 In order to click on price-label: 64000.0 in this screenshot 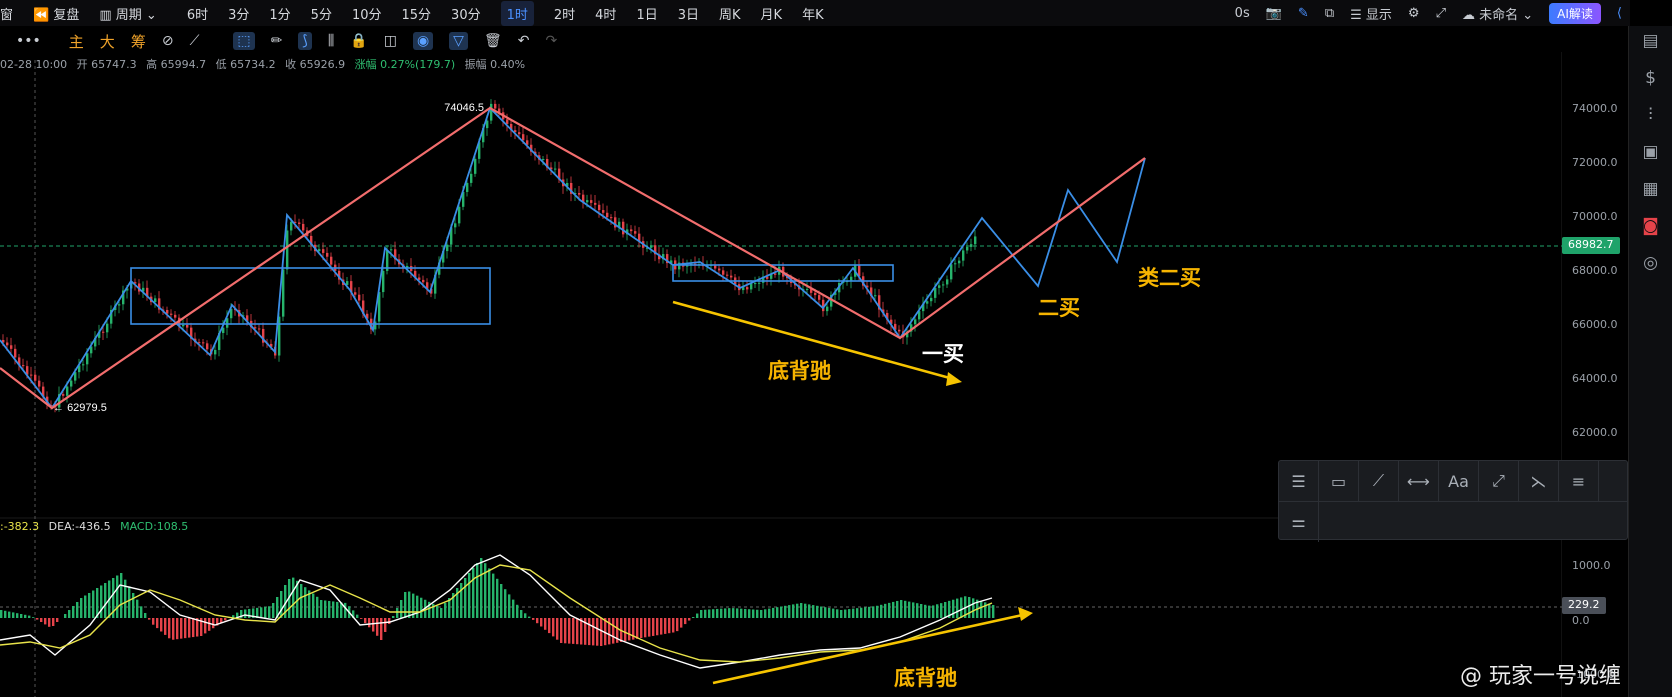, I will do `click(1595, 378)`.